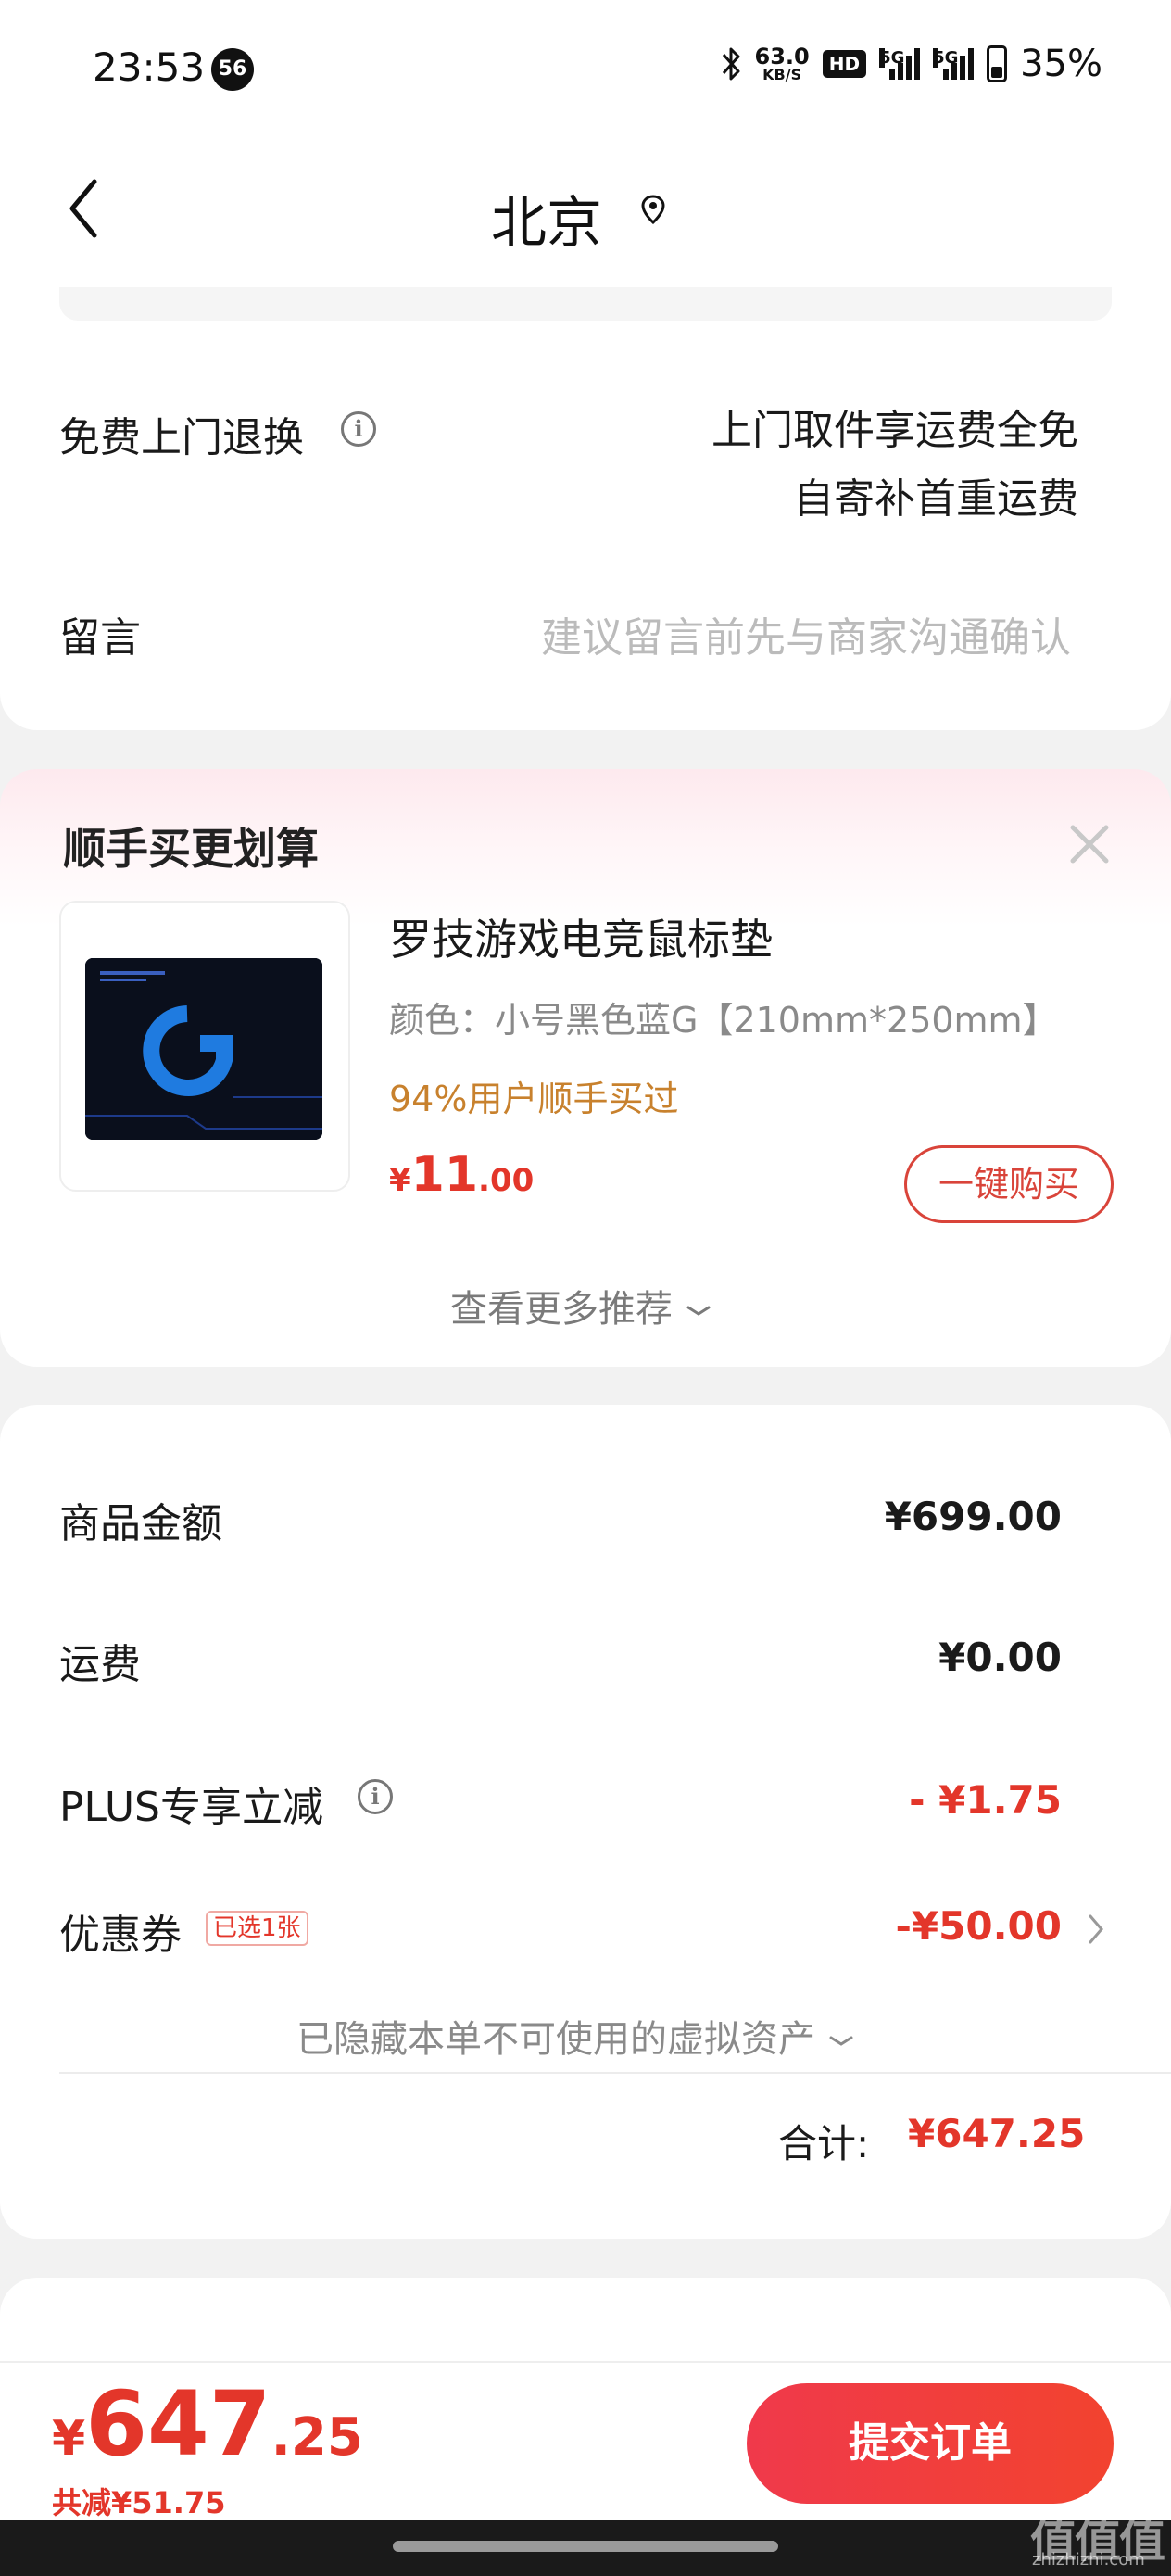  Describe the element at coordinates (997, 2133) in the screenshot. I see `total-value: ¥647.25` at that location.